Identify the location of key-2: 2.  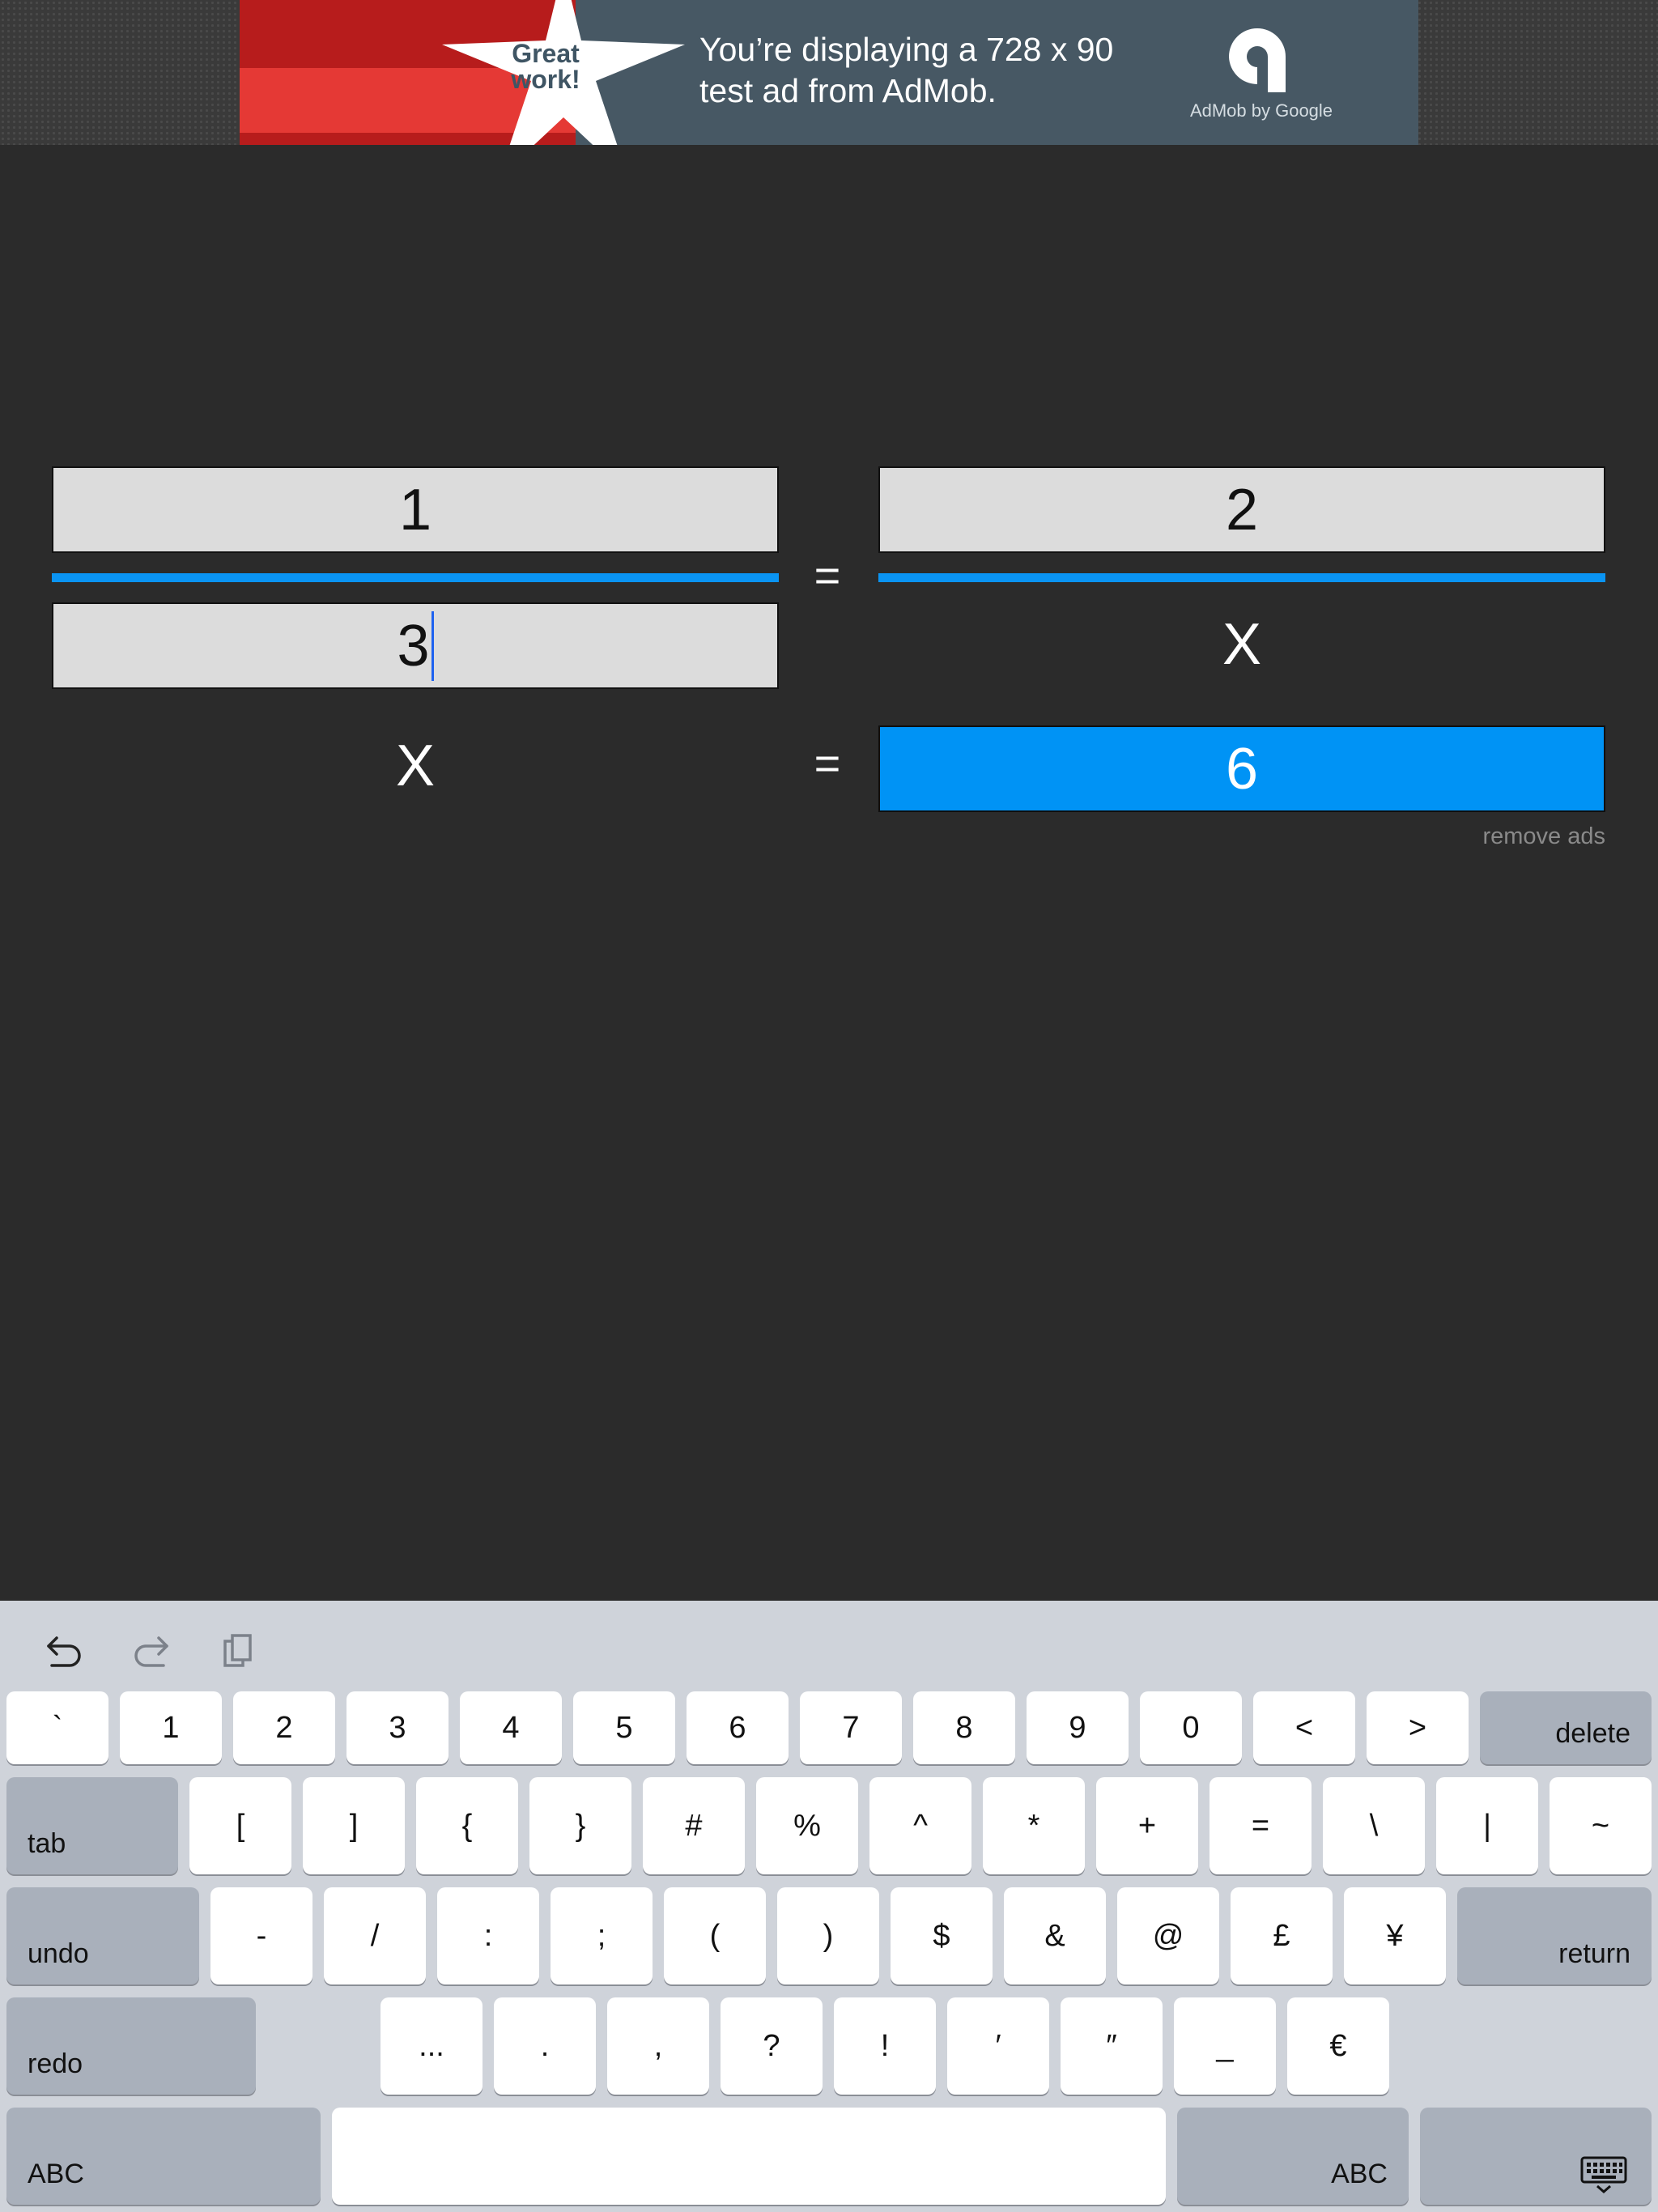
(284, 1728).